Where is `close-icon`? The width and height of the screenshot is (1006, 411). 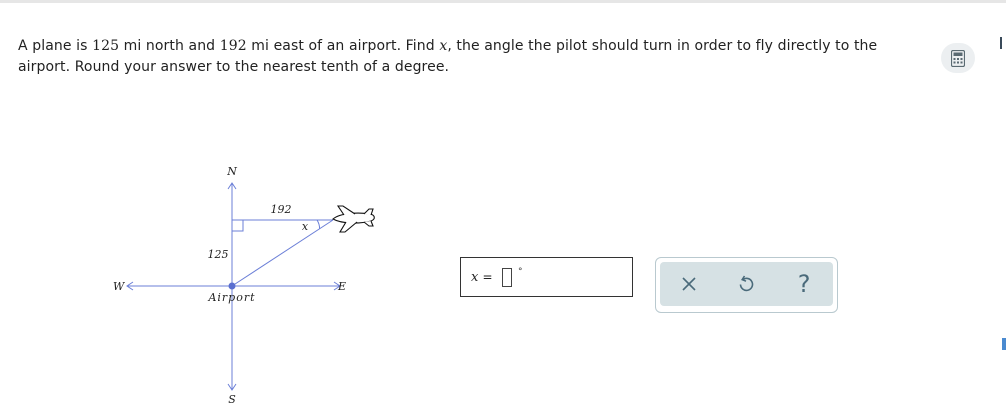
close-icon is located at coordinates (689, 284).